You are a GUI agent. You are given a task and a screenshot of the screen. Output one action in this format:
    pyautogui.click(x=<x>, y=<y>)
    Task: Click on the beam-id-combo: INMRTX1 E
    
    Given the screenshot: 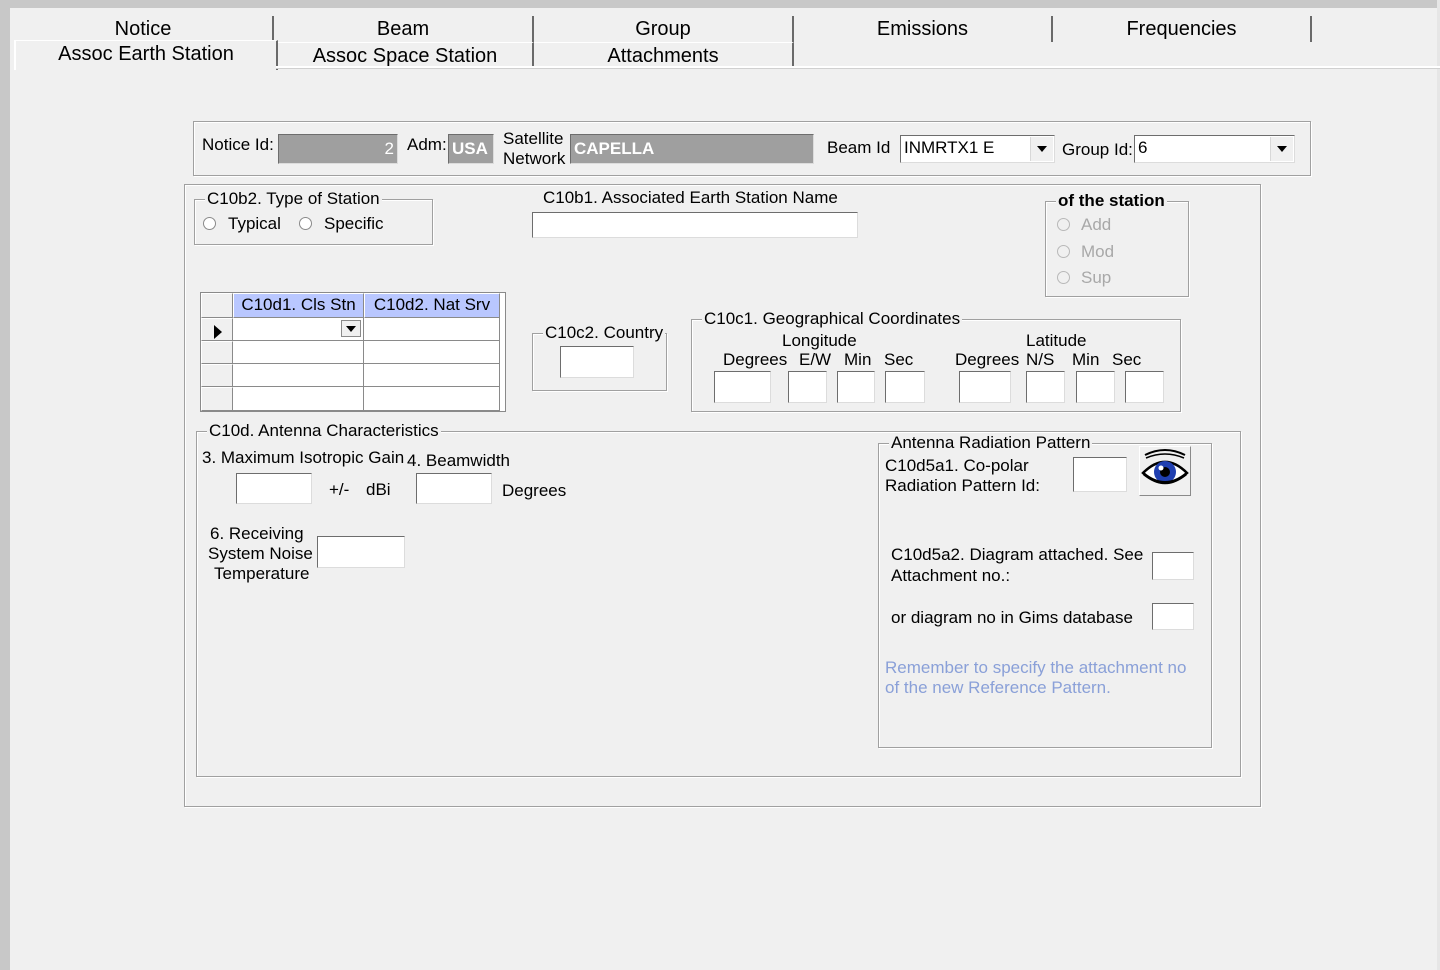 What is the action you would take?
    pyautogui.click(x=977, y=149)
    